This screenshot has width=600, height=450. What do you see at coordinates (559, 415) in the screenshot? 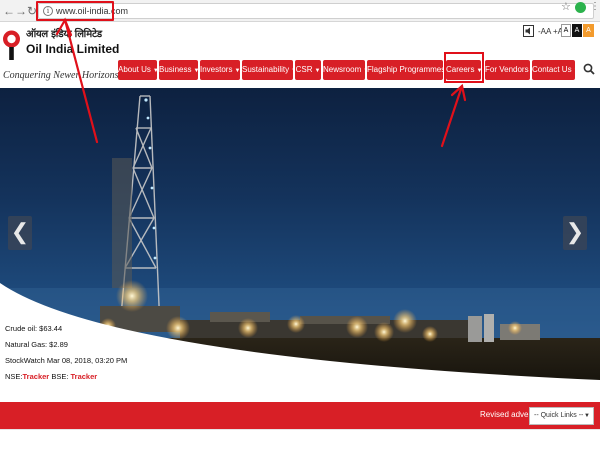
I see `quick-links-label: -- Quick Links --` at bounding box center [559, 415].